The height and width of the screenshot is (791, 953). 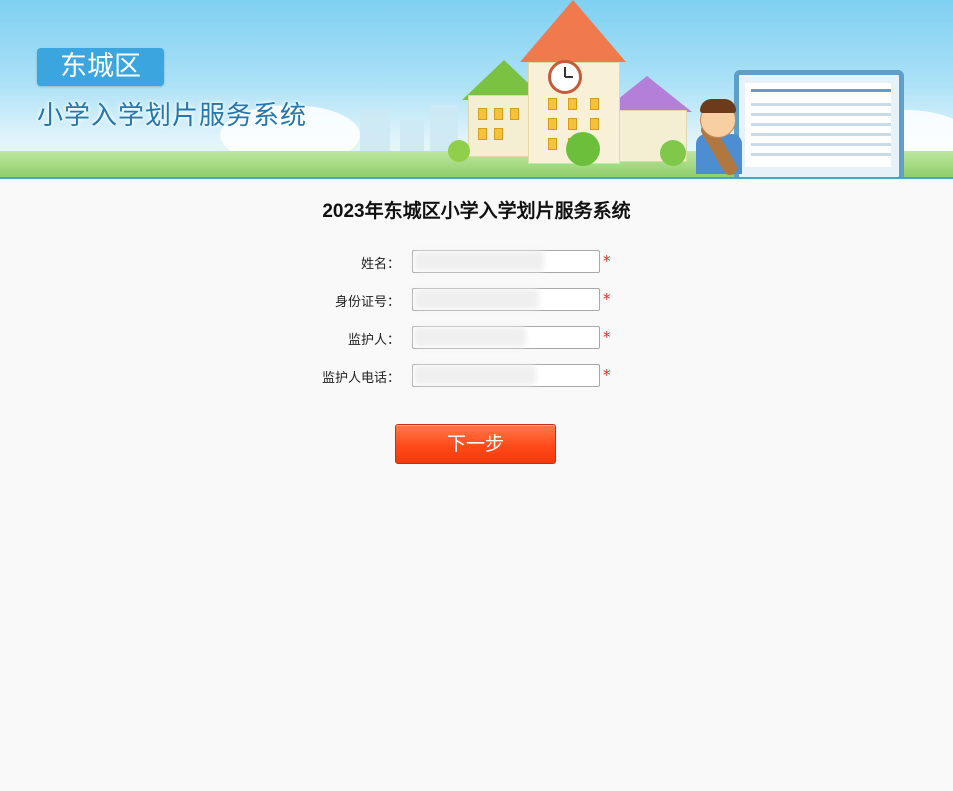 I want to click on clock-icon, so click(x=565, y=77).